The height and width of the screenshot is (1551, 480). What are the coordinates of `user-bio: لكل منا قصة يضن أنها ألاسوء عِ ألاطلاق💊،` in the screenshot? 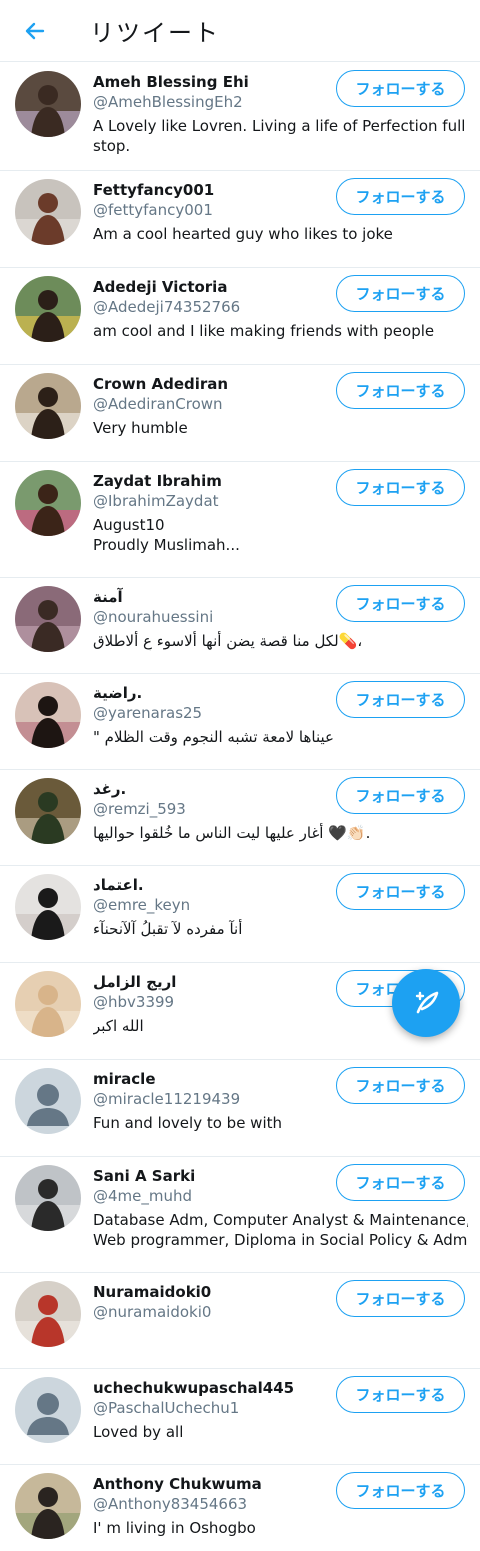 It's located at (280, 641).